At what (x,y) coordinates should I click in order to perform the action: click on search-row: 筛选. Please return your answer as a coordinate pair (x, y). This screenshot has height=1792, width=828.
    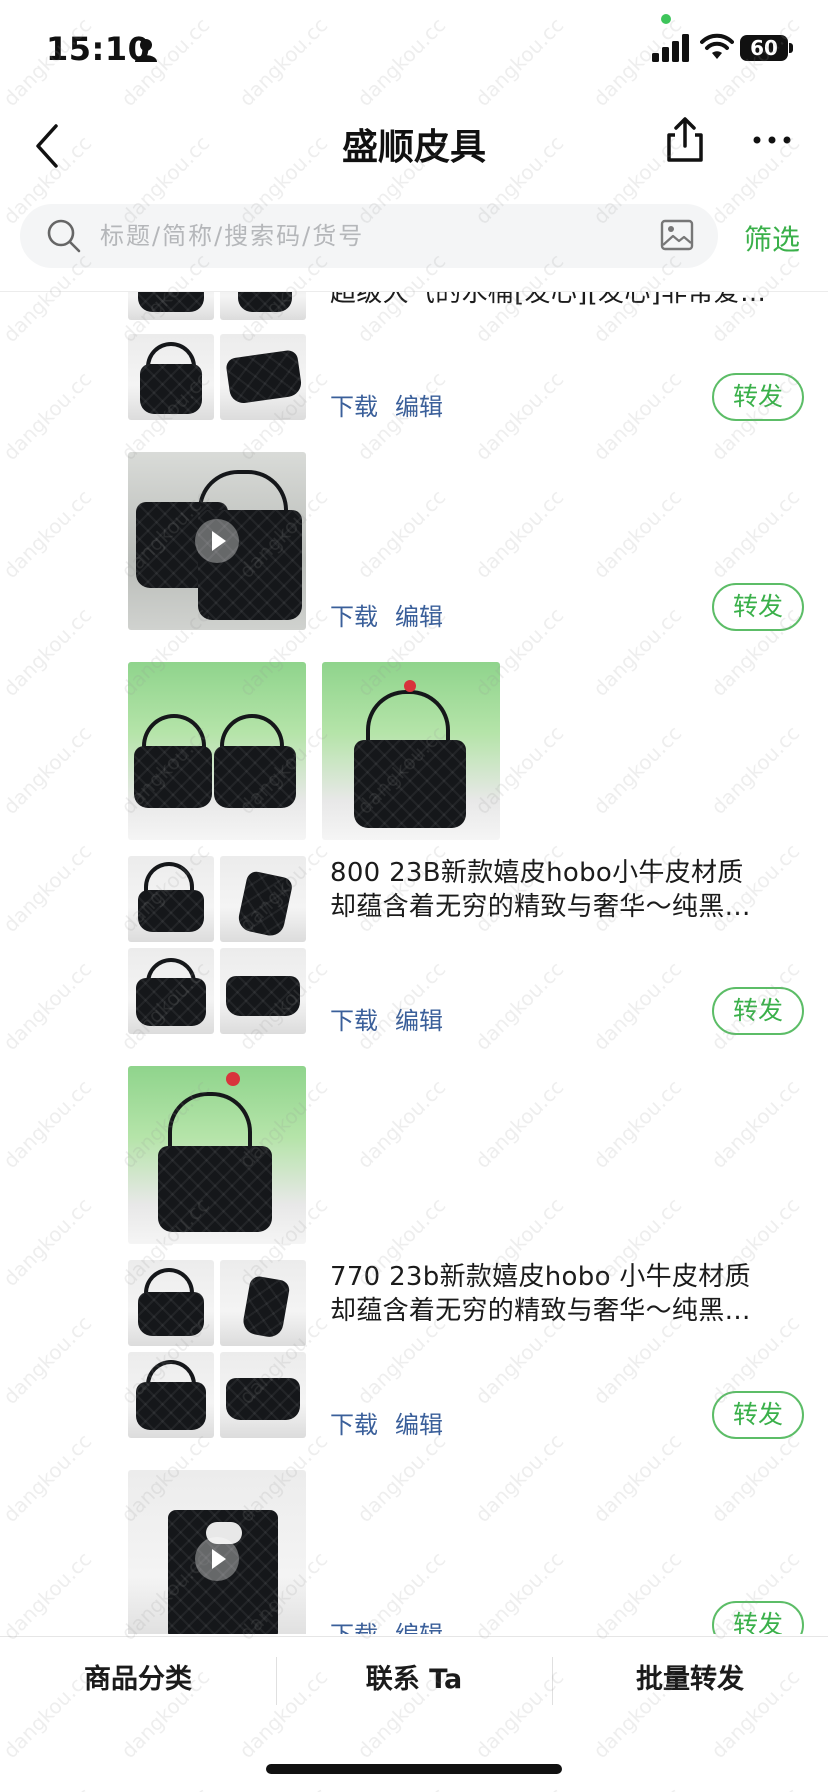
    Looking at the image, I should click on (414, 246).